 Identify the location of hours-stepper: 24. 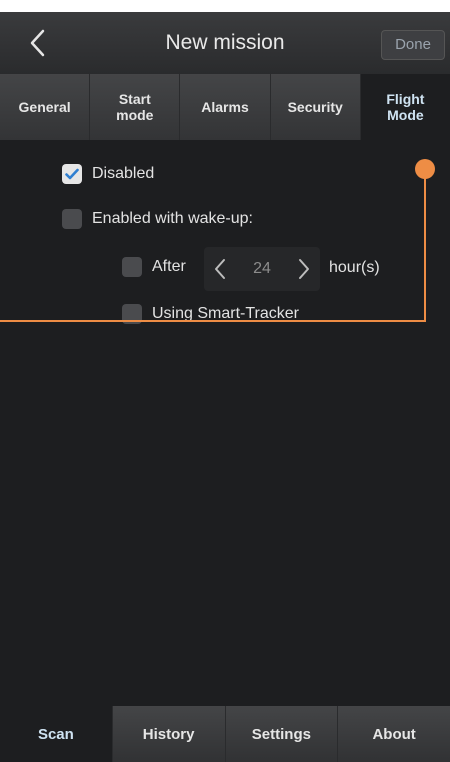
(262, 269).